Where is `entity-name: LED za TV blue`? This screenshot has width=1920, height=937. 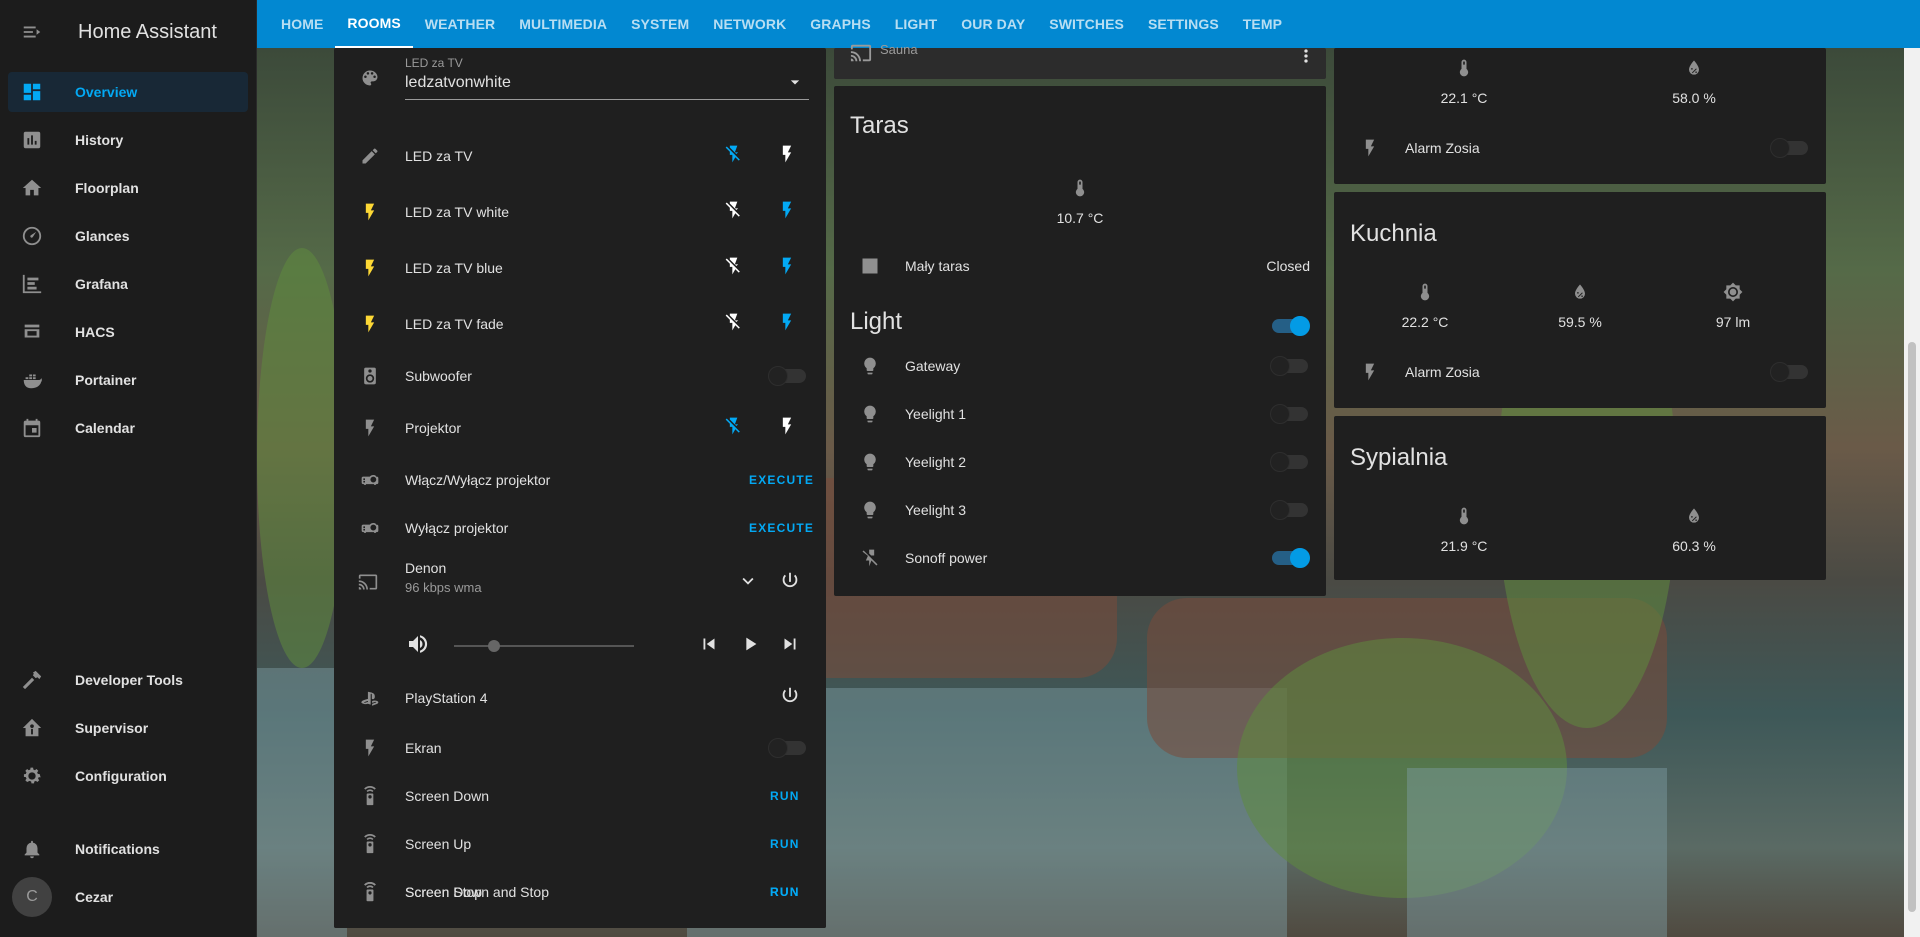
entity-name: LED za TV blue is located at coordinates (454, 268).